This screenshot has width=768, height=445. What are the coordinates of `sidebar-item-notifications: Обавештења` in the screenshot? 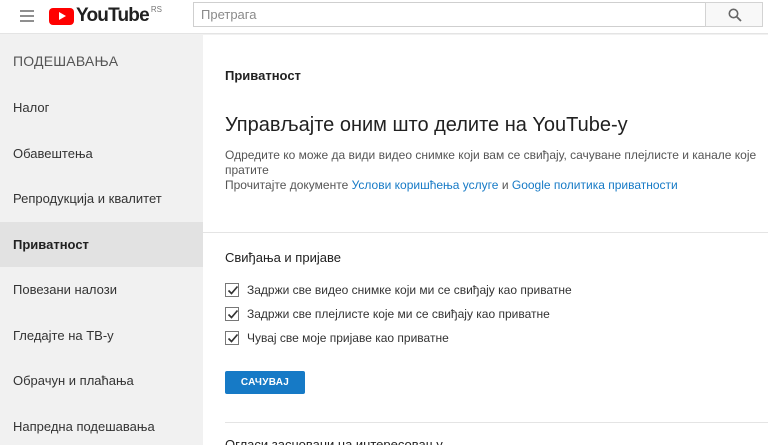 It's located at (101, 153).